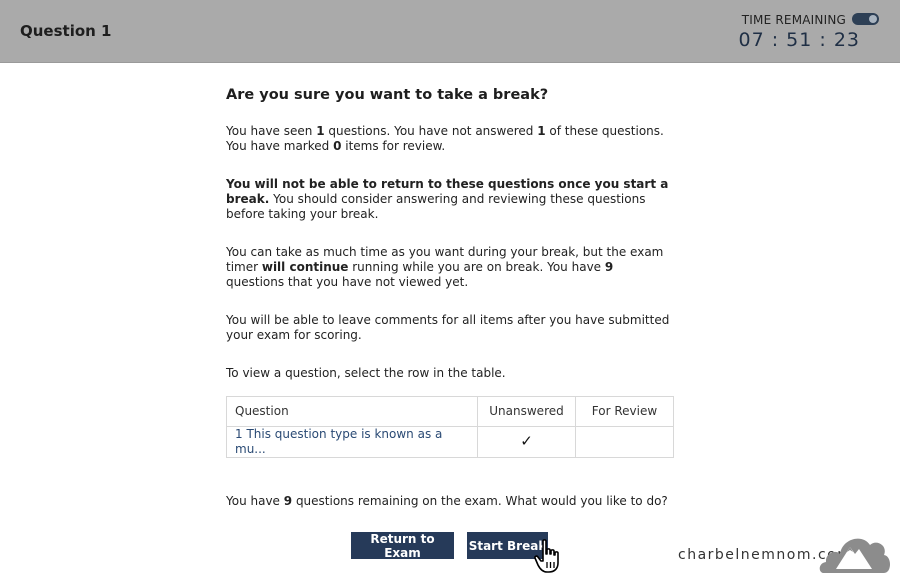  I want to click on seen-count: 1, so click(320, 131).